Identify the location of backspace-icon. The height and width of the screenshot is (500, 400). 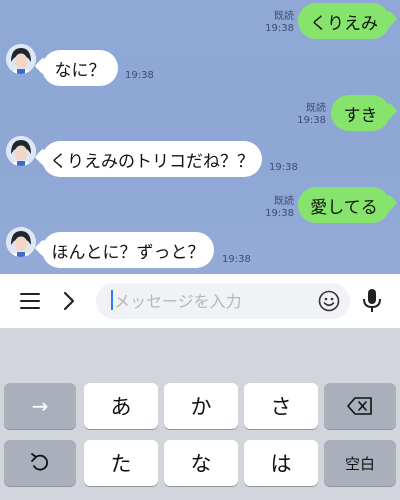
(359, 406).